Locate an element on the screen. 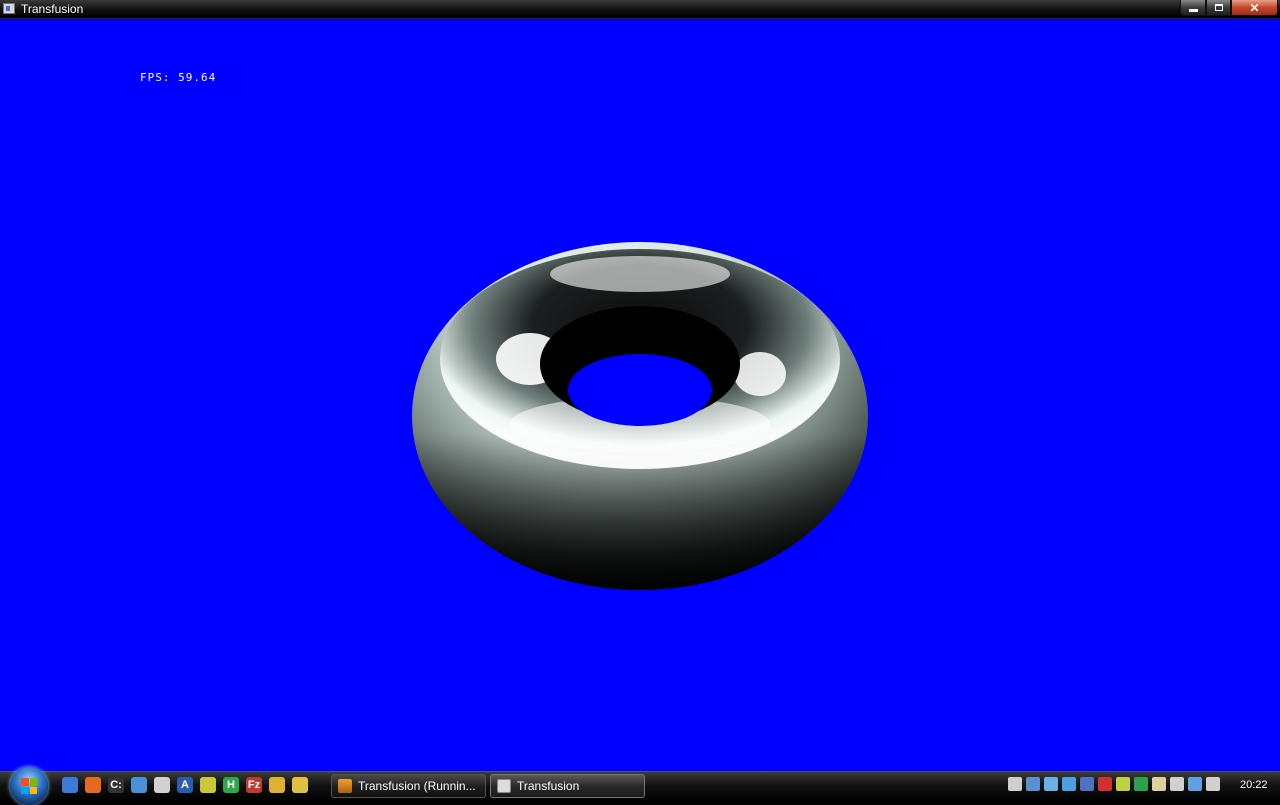 The image size is (1280, 805). minimize-button is located at coordinates (1193, 8).